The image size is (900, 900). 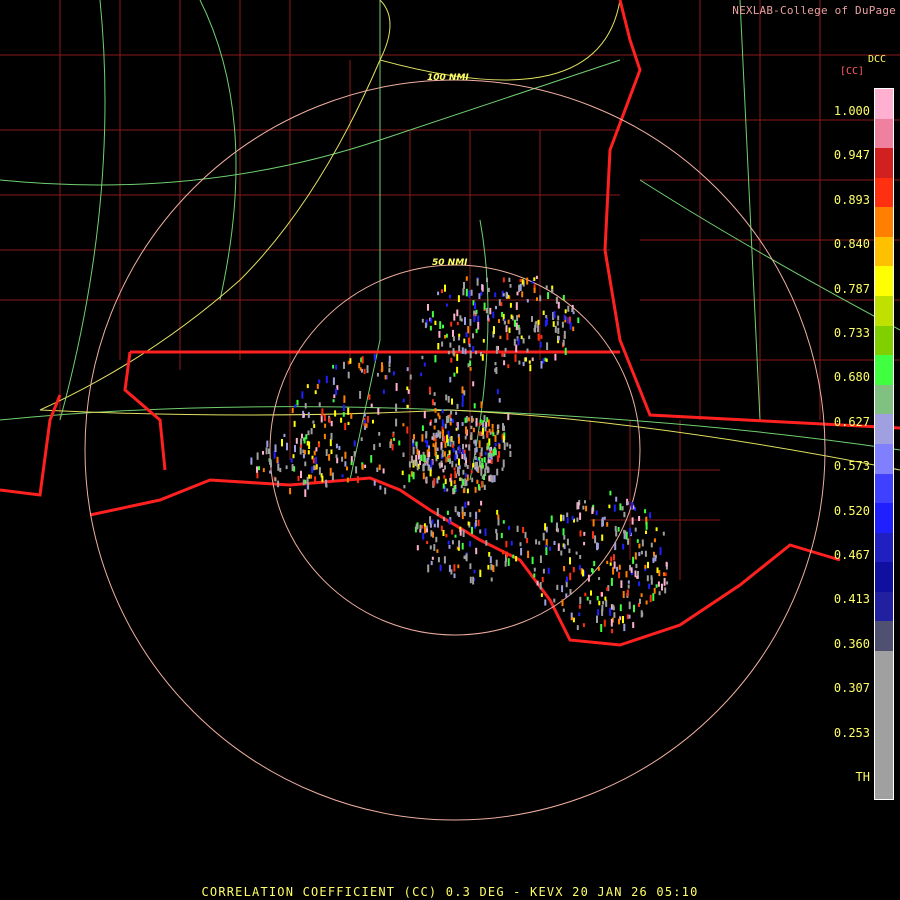 I want to click on color-bar-tick-label: 1.000, so click(x=851, y=111).